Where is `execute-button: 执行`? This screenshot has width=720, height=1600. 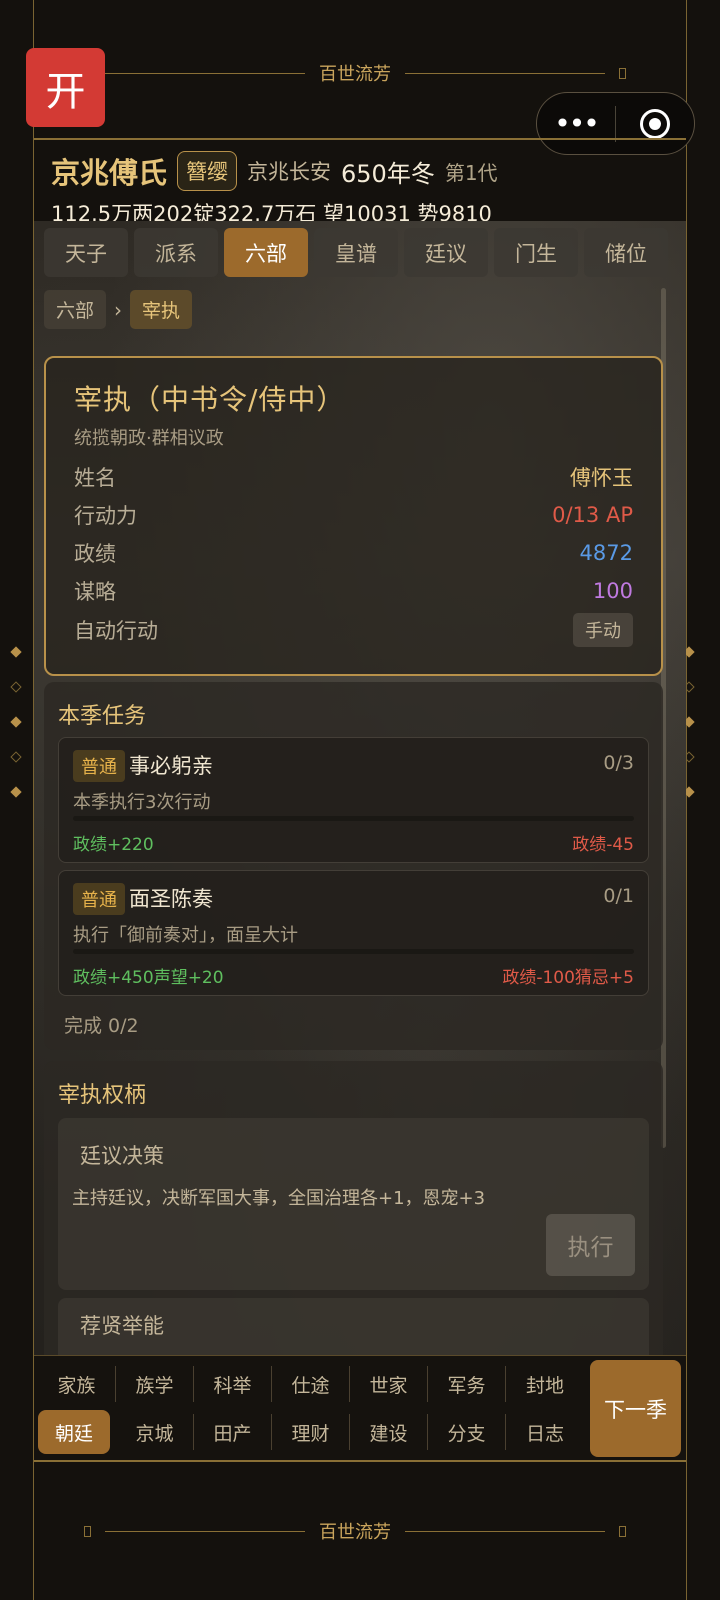
execute-button: 执行 is located at coordinates (590, 1245).